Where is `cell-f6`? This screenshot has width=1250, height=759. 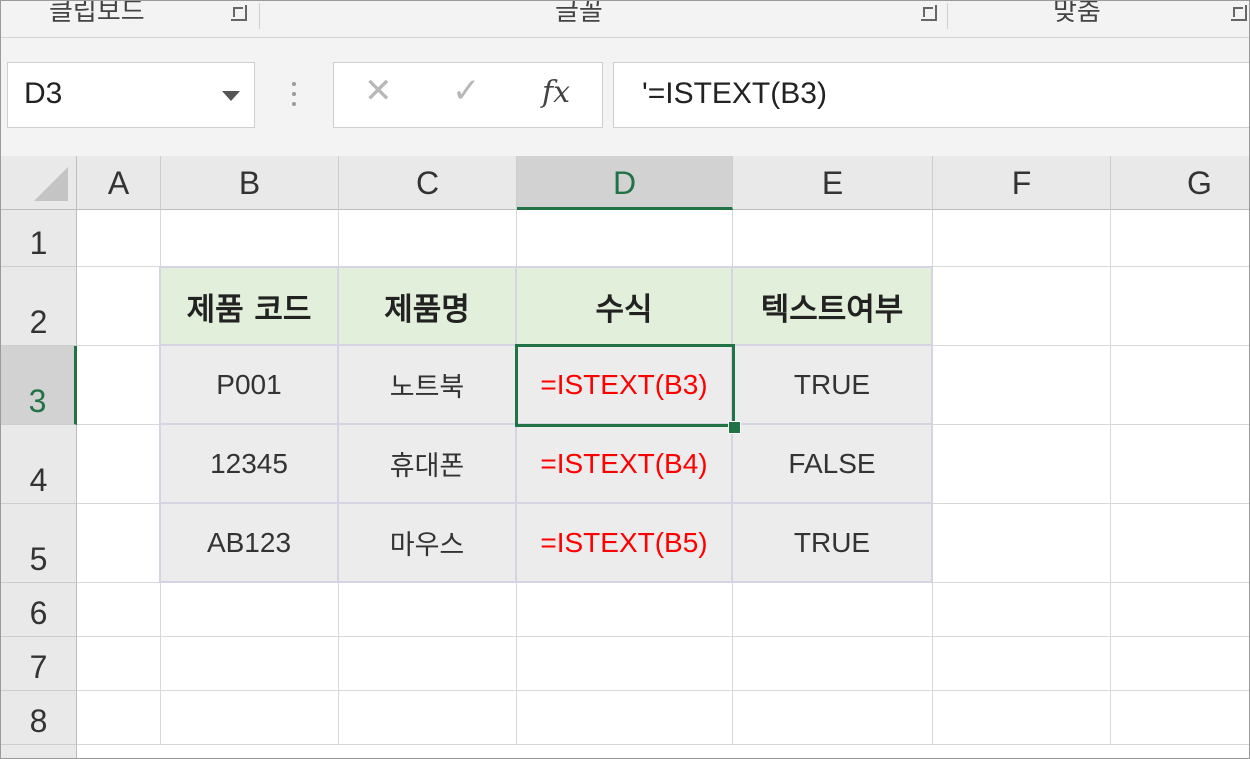
cell-f6 is located at coordinates (1022, 610).